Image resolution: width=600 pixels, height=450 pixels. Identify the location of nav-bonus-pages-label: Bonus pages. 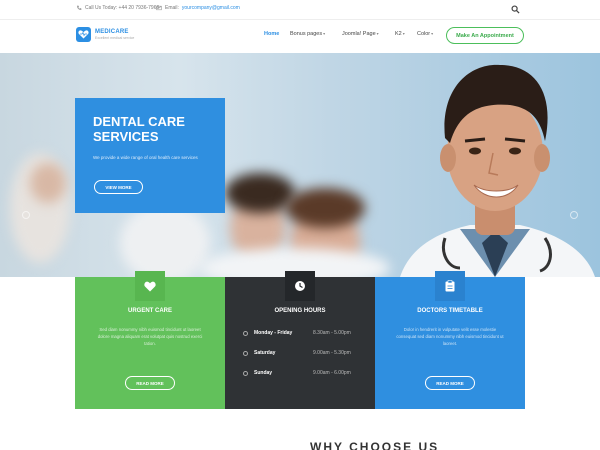
(306, 34).